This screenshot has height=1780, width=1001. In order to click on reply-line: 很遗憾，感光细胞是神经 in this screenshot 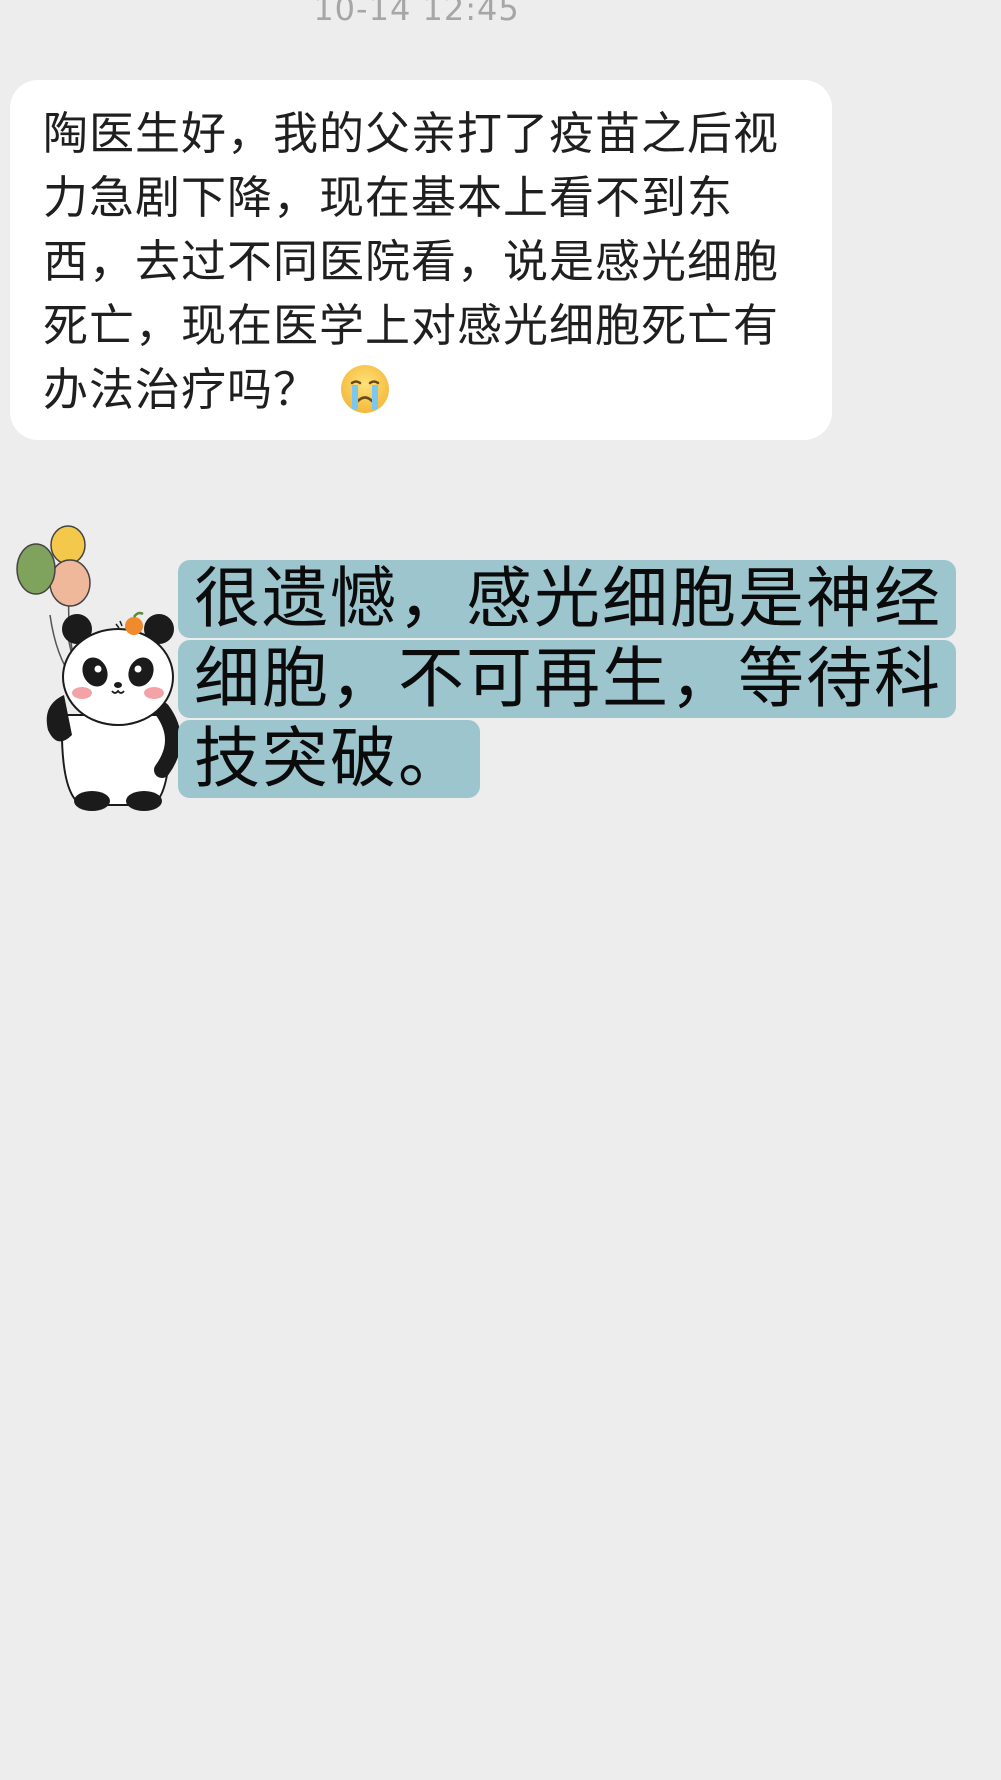, I will do `click(567, 599)`.